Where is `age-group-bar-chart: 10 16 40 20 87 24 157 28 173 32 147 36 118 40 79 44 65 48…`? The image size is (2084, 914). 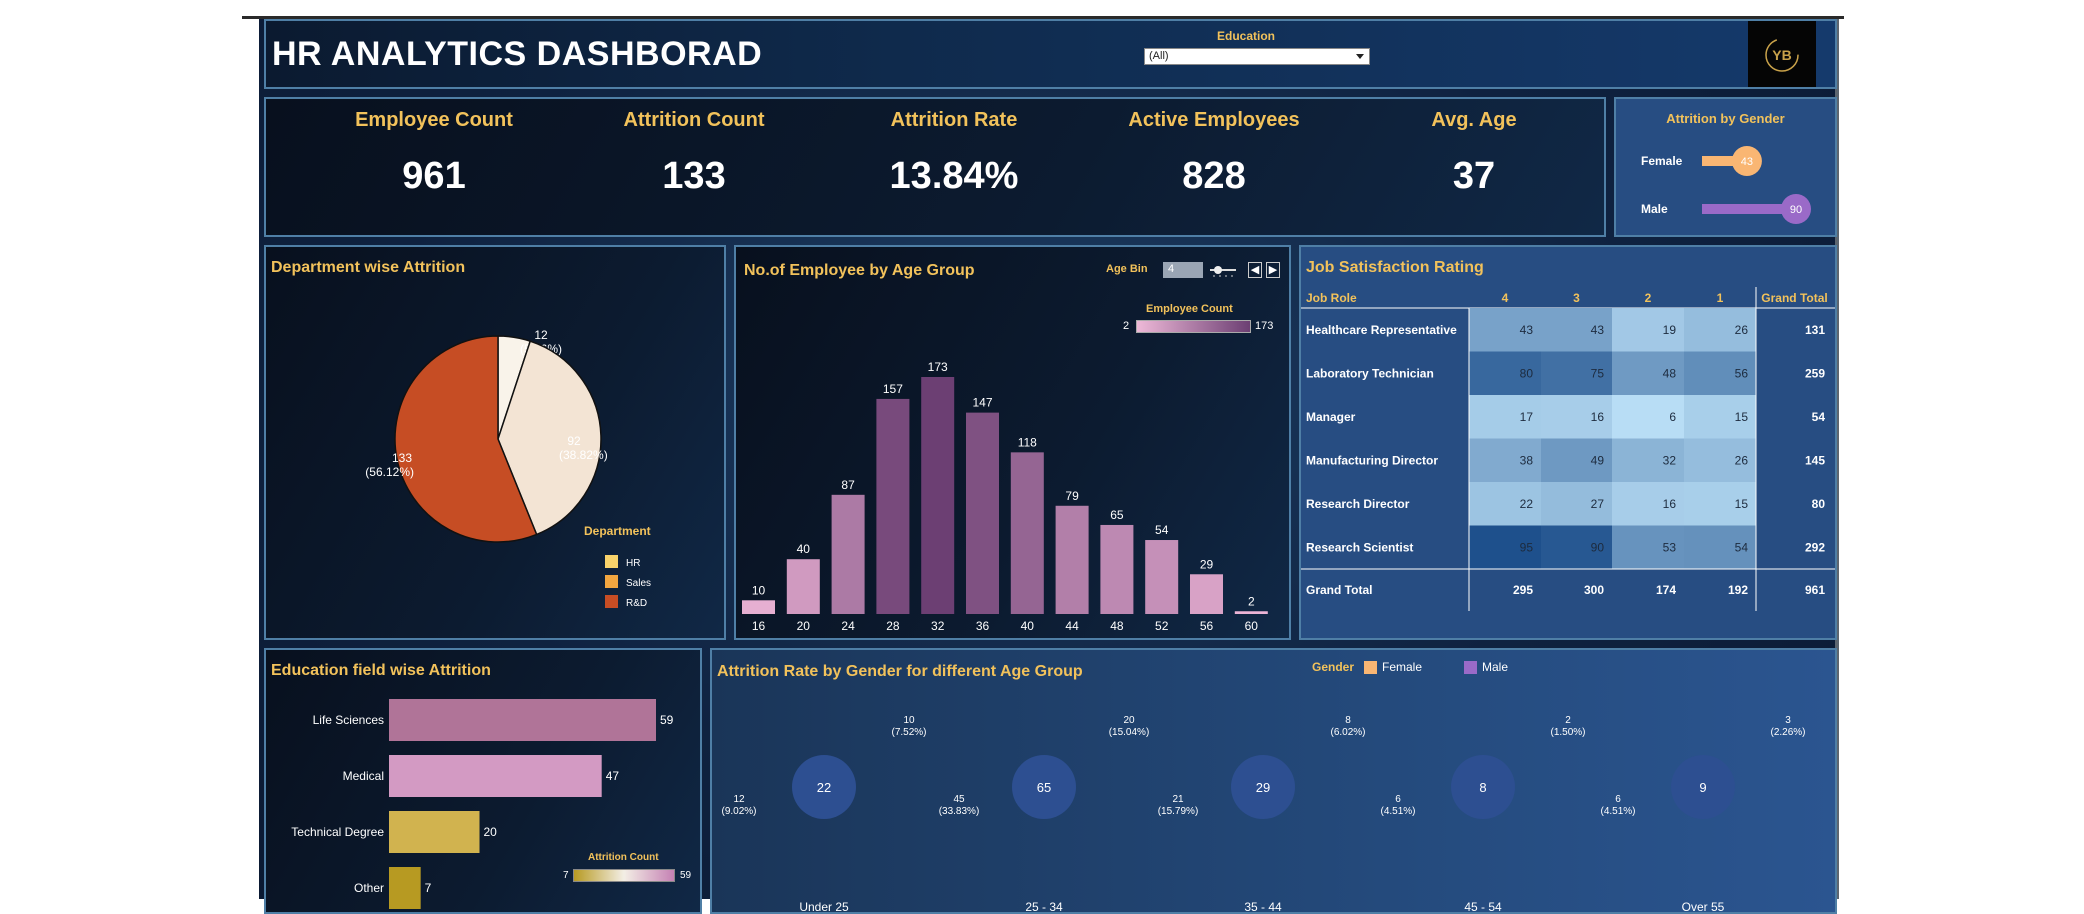
age-group-bar-chart: 10 16 40 20 87 24 157 28 173 32 147 36 118 40 79 44 65 48… is located at coordinates (1005, 496).